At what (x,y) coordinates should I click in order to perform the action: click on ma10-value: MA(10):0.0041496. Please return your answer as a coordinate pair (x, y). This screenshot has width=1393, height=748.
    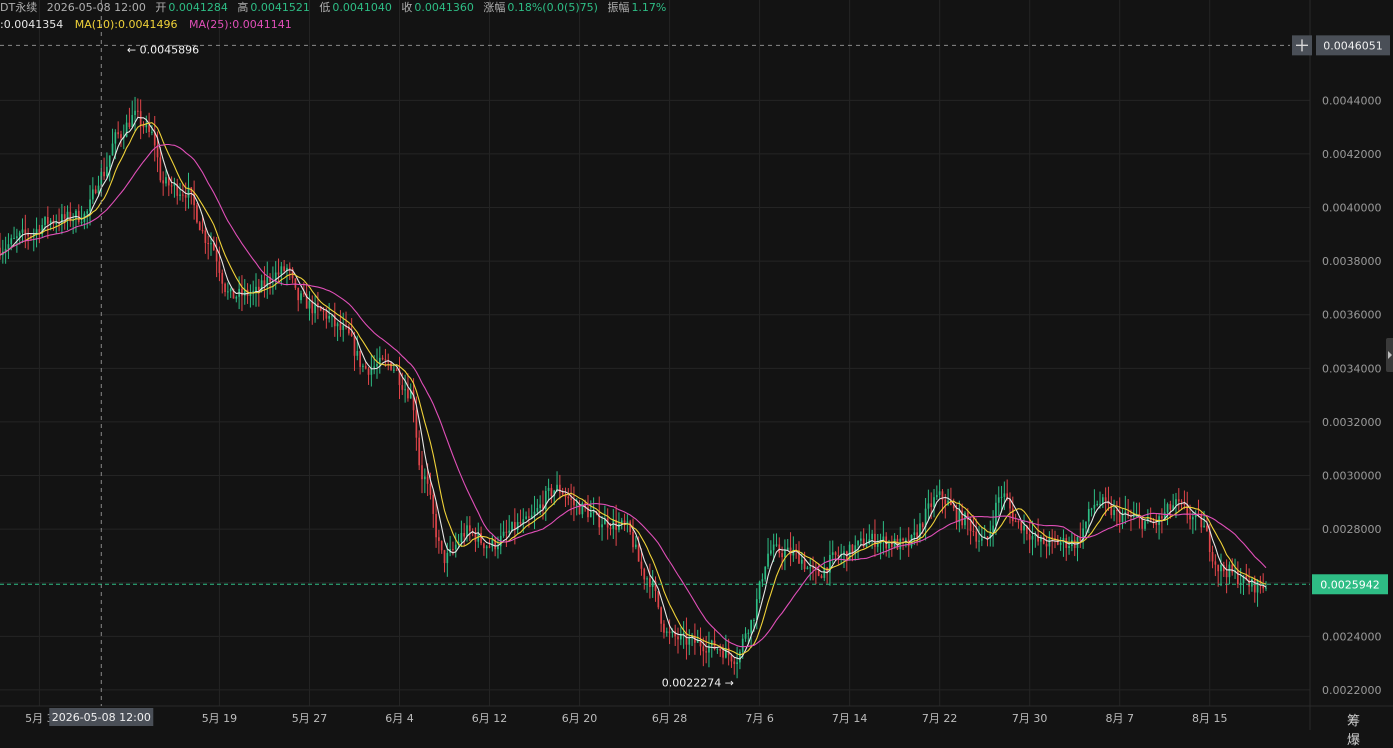
    Looking at the image, I should click on (126, 24).